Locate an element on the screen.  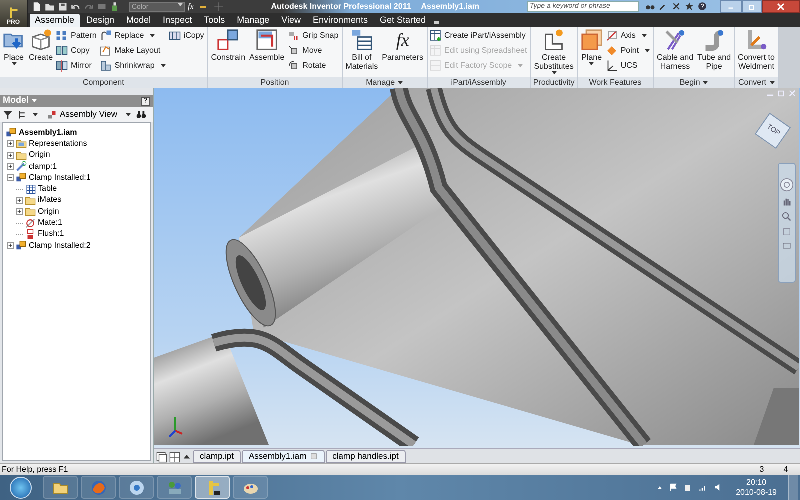
ribbon-button: Move is located at coordinates (314, 51).